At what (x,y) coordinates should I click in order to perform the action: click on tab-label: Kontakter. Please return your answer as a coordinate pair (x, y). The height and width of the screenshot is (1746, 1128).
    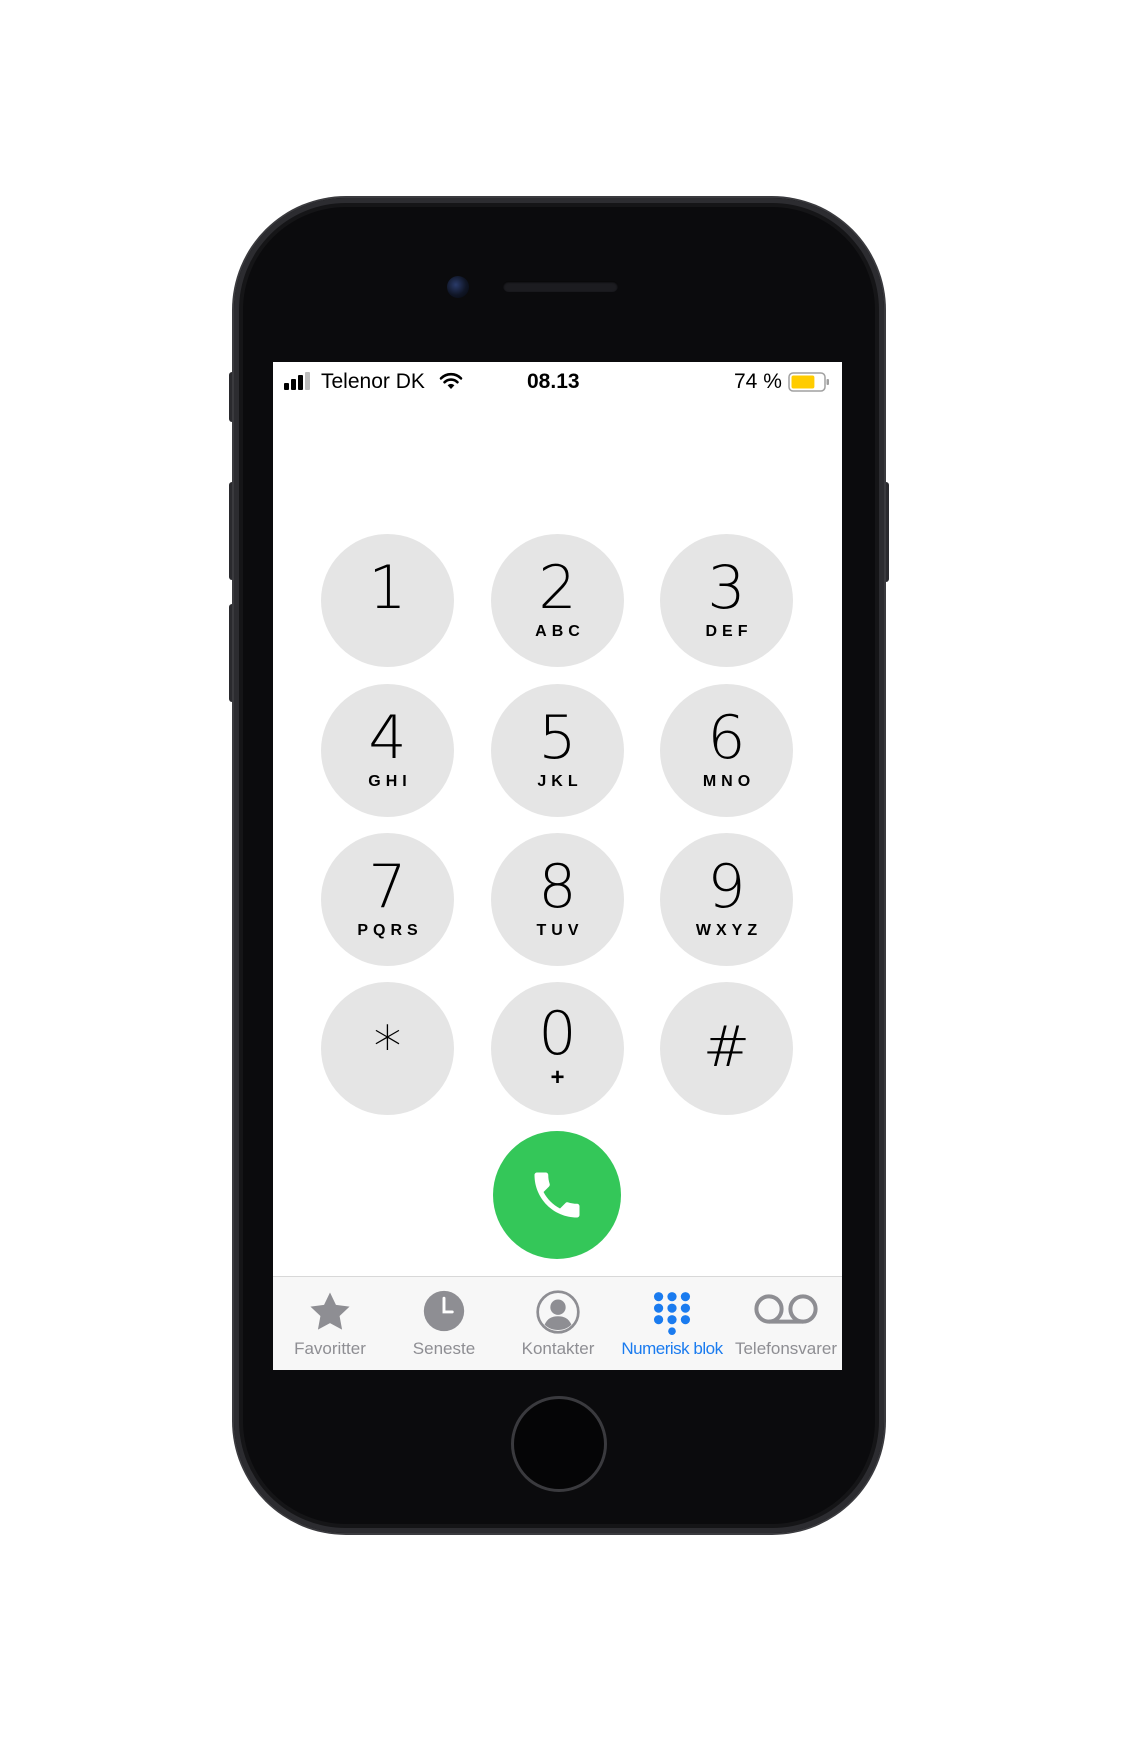
    Looking at the image, I should click on (558, 1348).